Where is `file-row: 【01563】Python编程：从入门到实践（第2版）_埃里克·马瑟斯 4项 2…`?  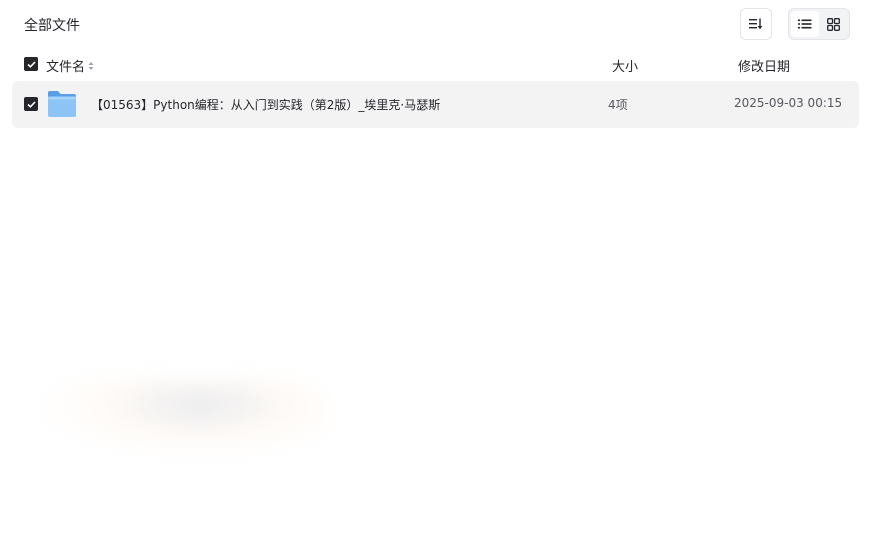 file-row: 【01563】Python编程：从入门到实践（第2版）_埃里克·马瑟斯 4项 2… is located at coordinates (435, 104).